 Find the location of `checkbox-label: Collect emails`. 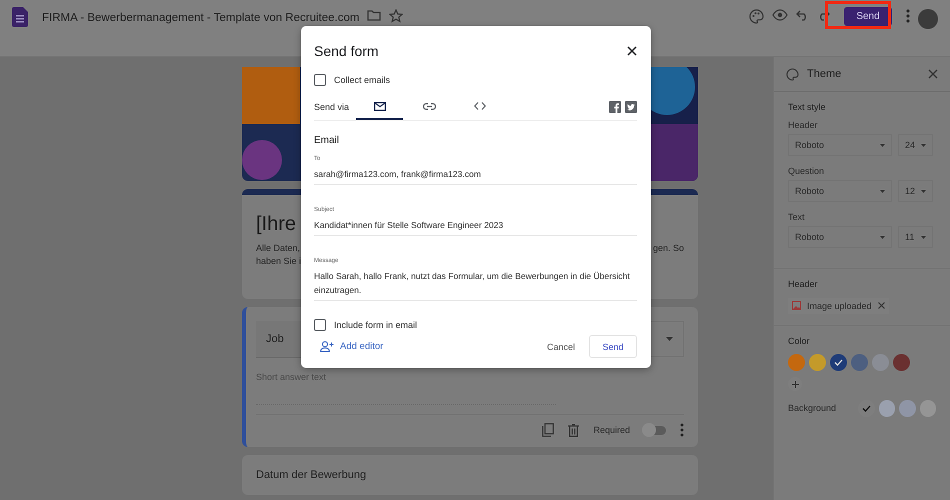

checkbox-label: Collect emails is located at coordinates (362, 80).